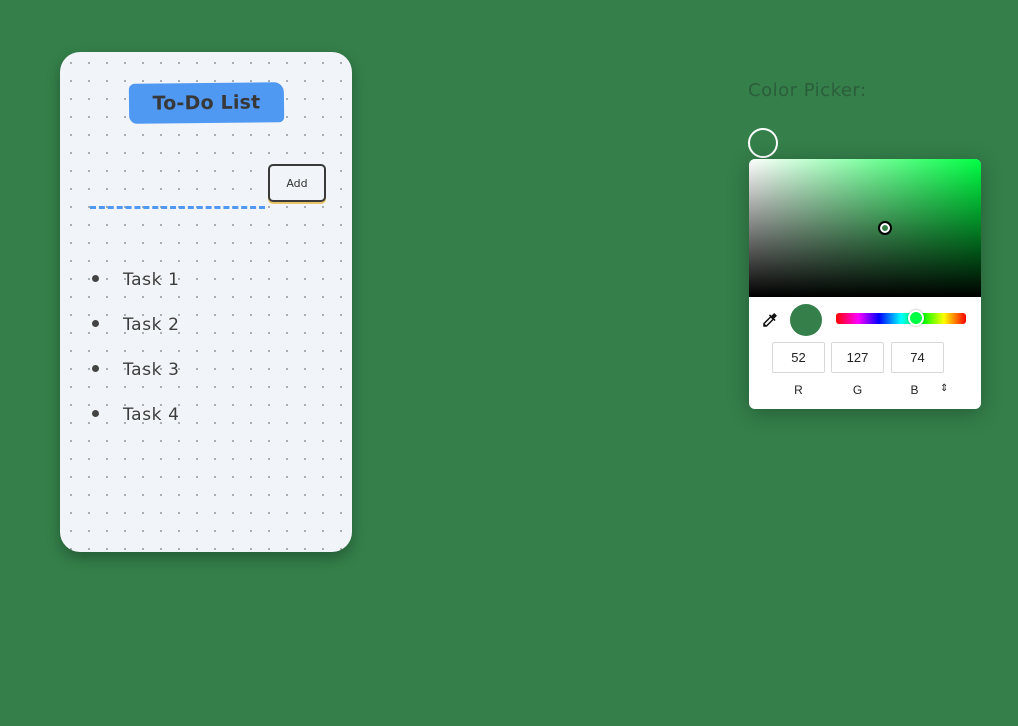 The width and height of the screenshot is (1018, 726). I want to click on red-label: R, so click(798, 390).